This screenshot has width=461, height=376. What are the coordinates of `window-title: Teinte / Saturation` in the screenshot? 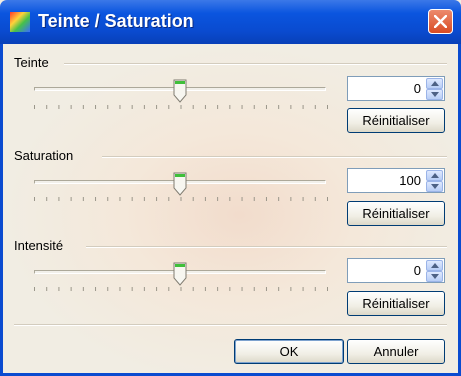 It's located at (116, 21).